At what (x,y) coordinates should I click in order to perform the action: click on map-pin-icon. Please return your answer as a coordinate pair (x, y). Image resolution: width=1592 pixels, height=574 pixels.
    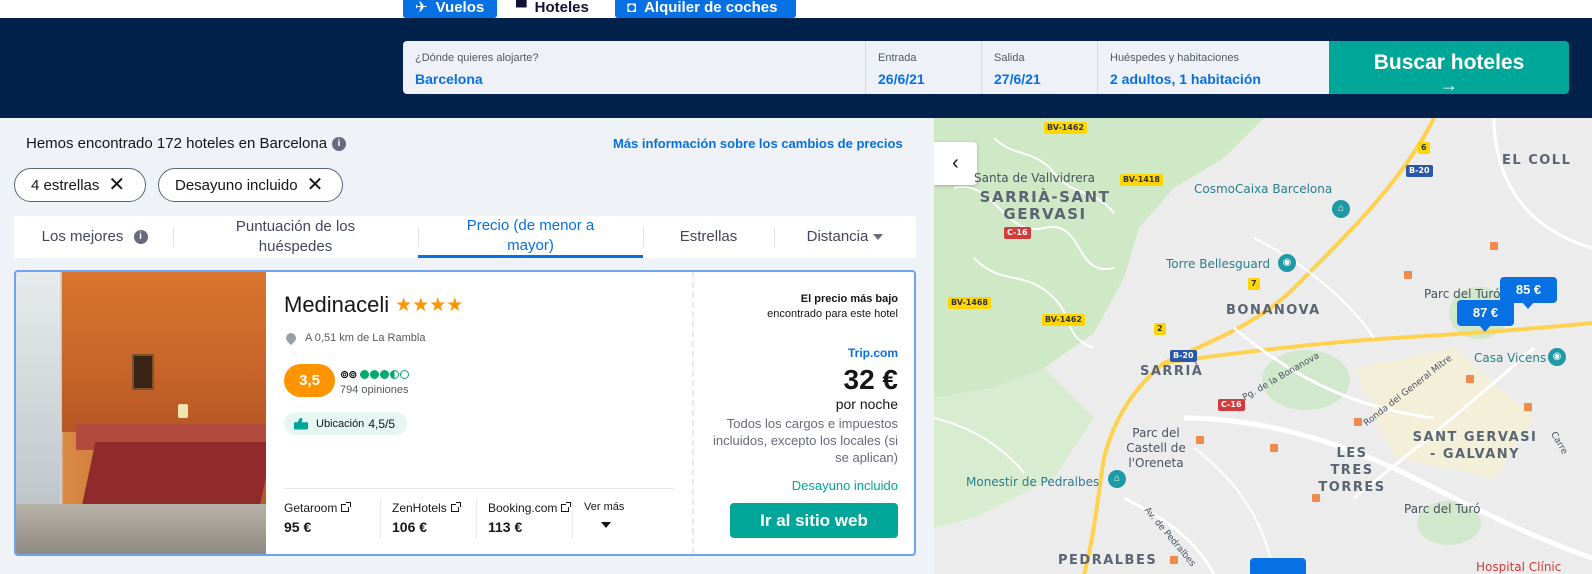
    Looking at the image, I should click on (291, 338).